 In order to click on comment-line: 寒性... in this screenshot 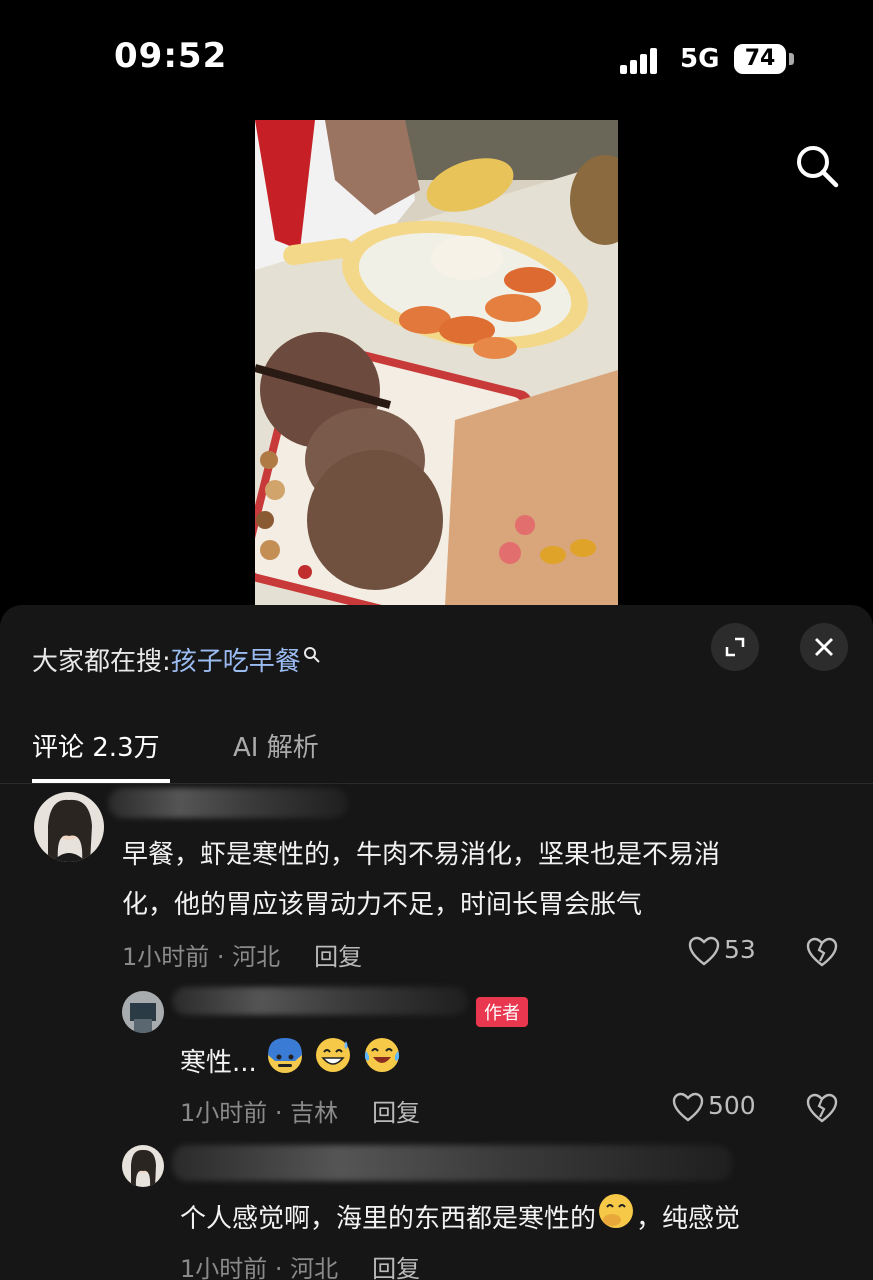, I will do `click(218, 1063)`.